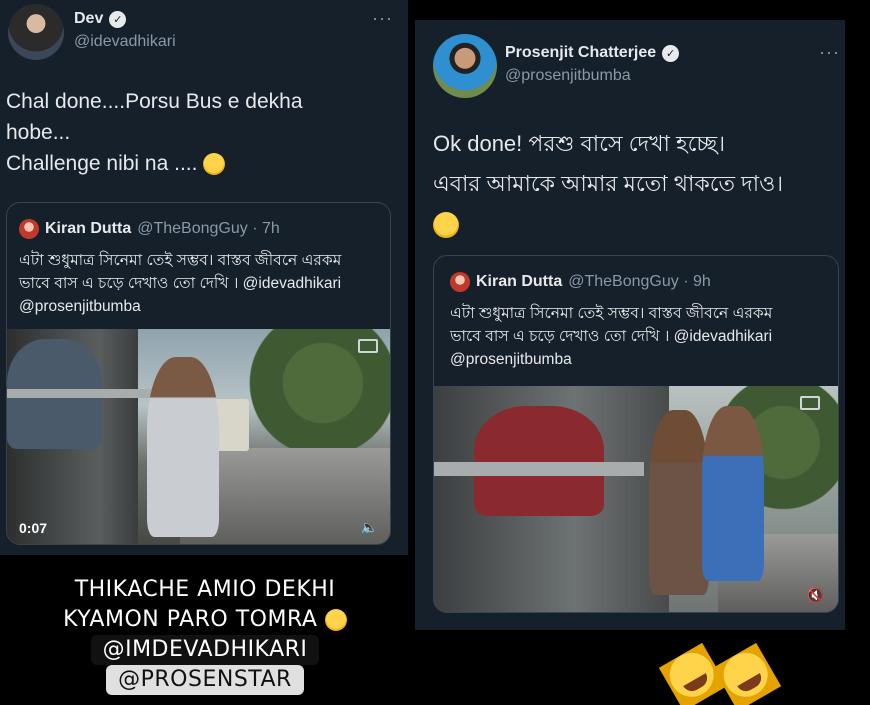 This screenshot has width=870, height=705. What do you see at coordinates (36, 32) in the screenshot?
I see `dev-avatar` at bounding box center [36, 32].